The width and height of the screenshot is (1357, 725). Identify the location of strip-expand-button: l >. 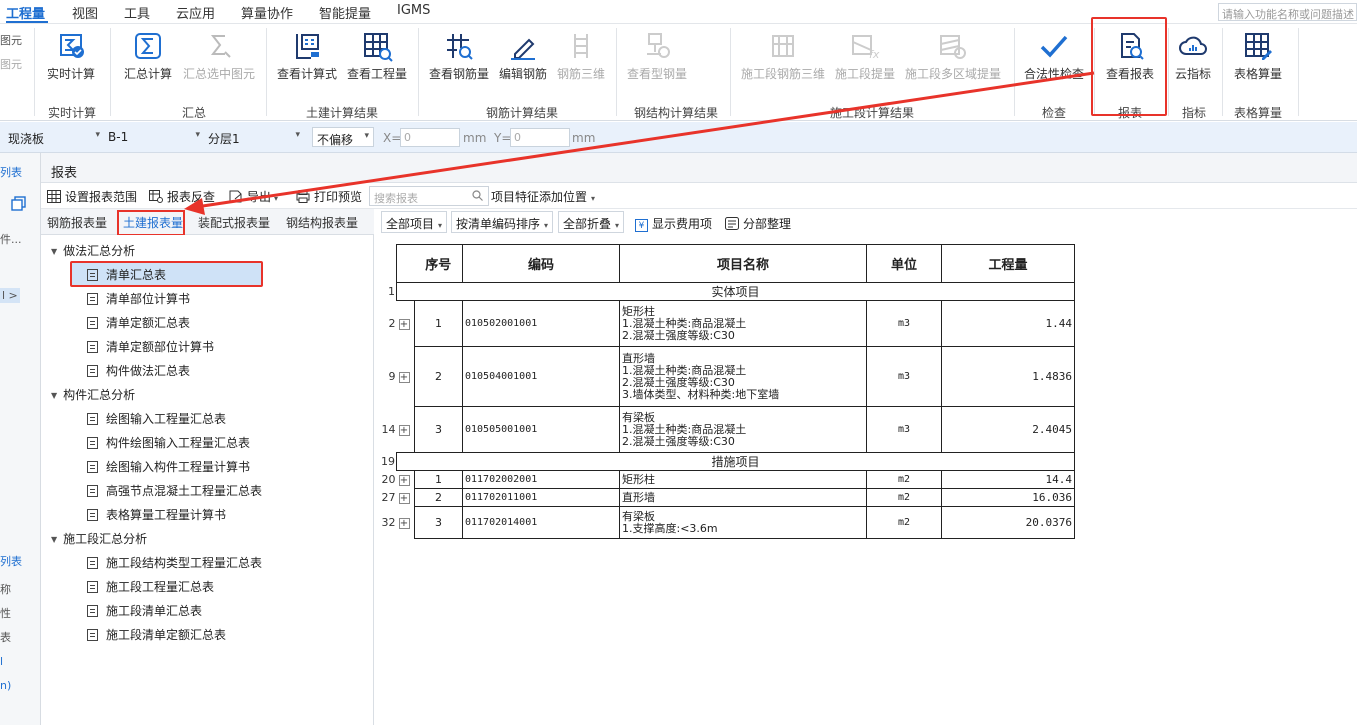
(10, 295).